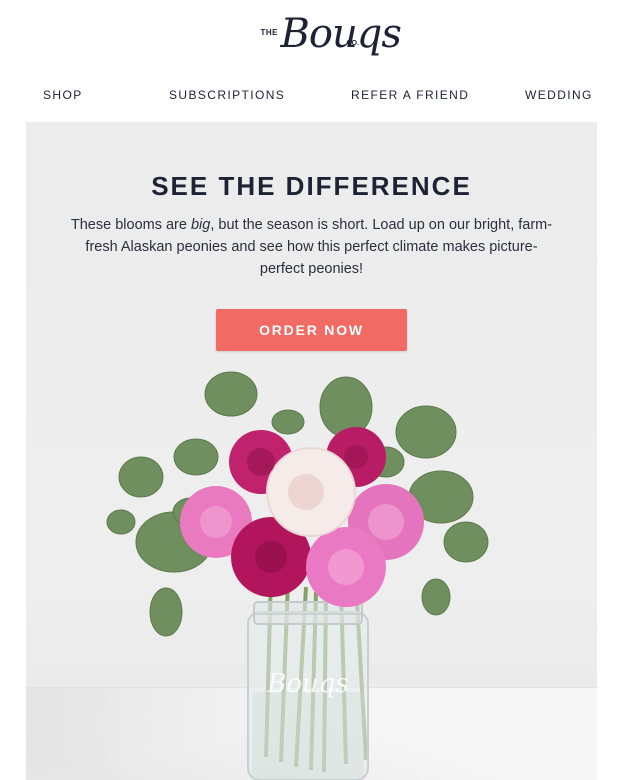 Image resolution: width=627 pixels, height=780 pixels. What do you see at coordinates (311, 186) in the screenshot?
I see `hero-headline: SEE THE DIFFERENCE` at bounding box center [311, 186].